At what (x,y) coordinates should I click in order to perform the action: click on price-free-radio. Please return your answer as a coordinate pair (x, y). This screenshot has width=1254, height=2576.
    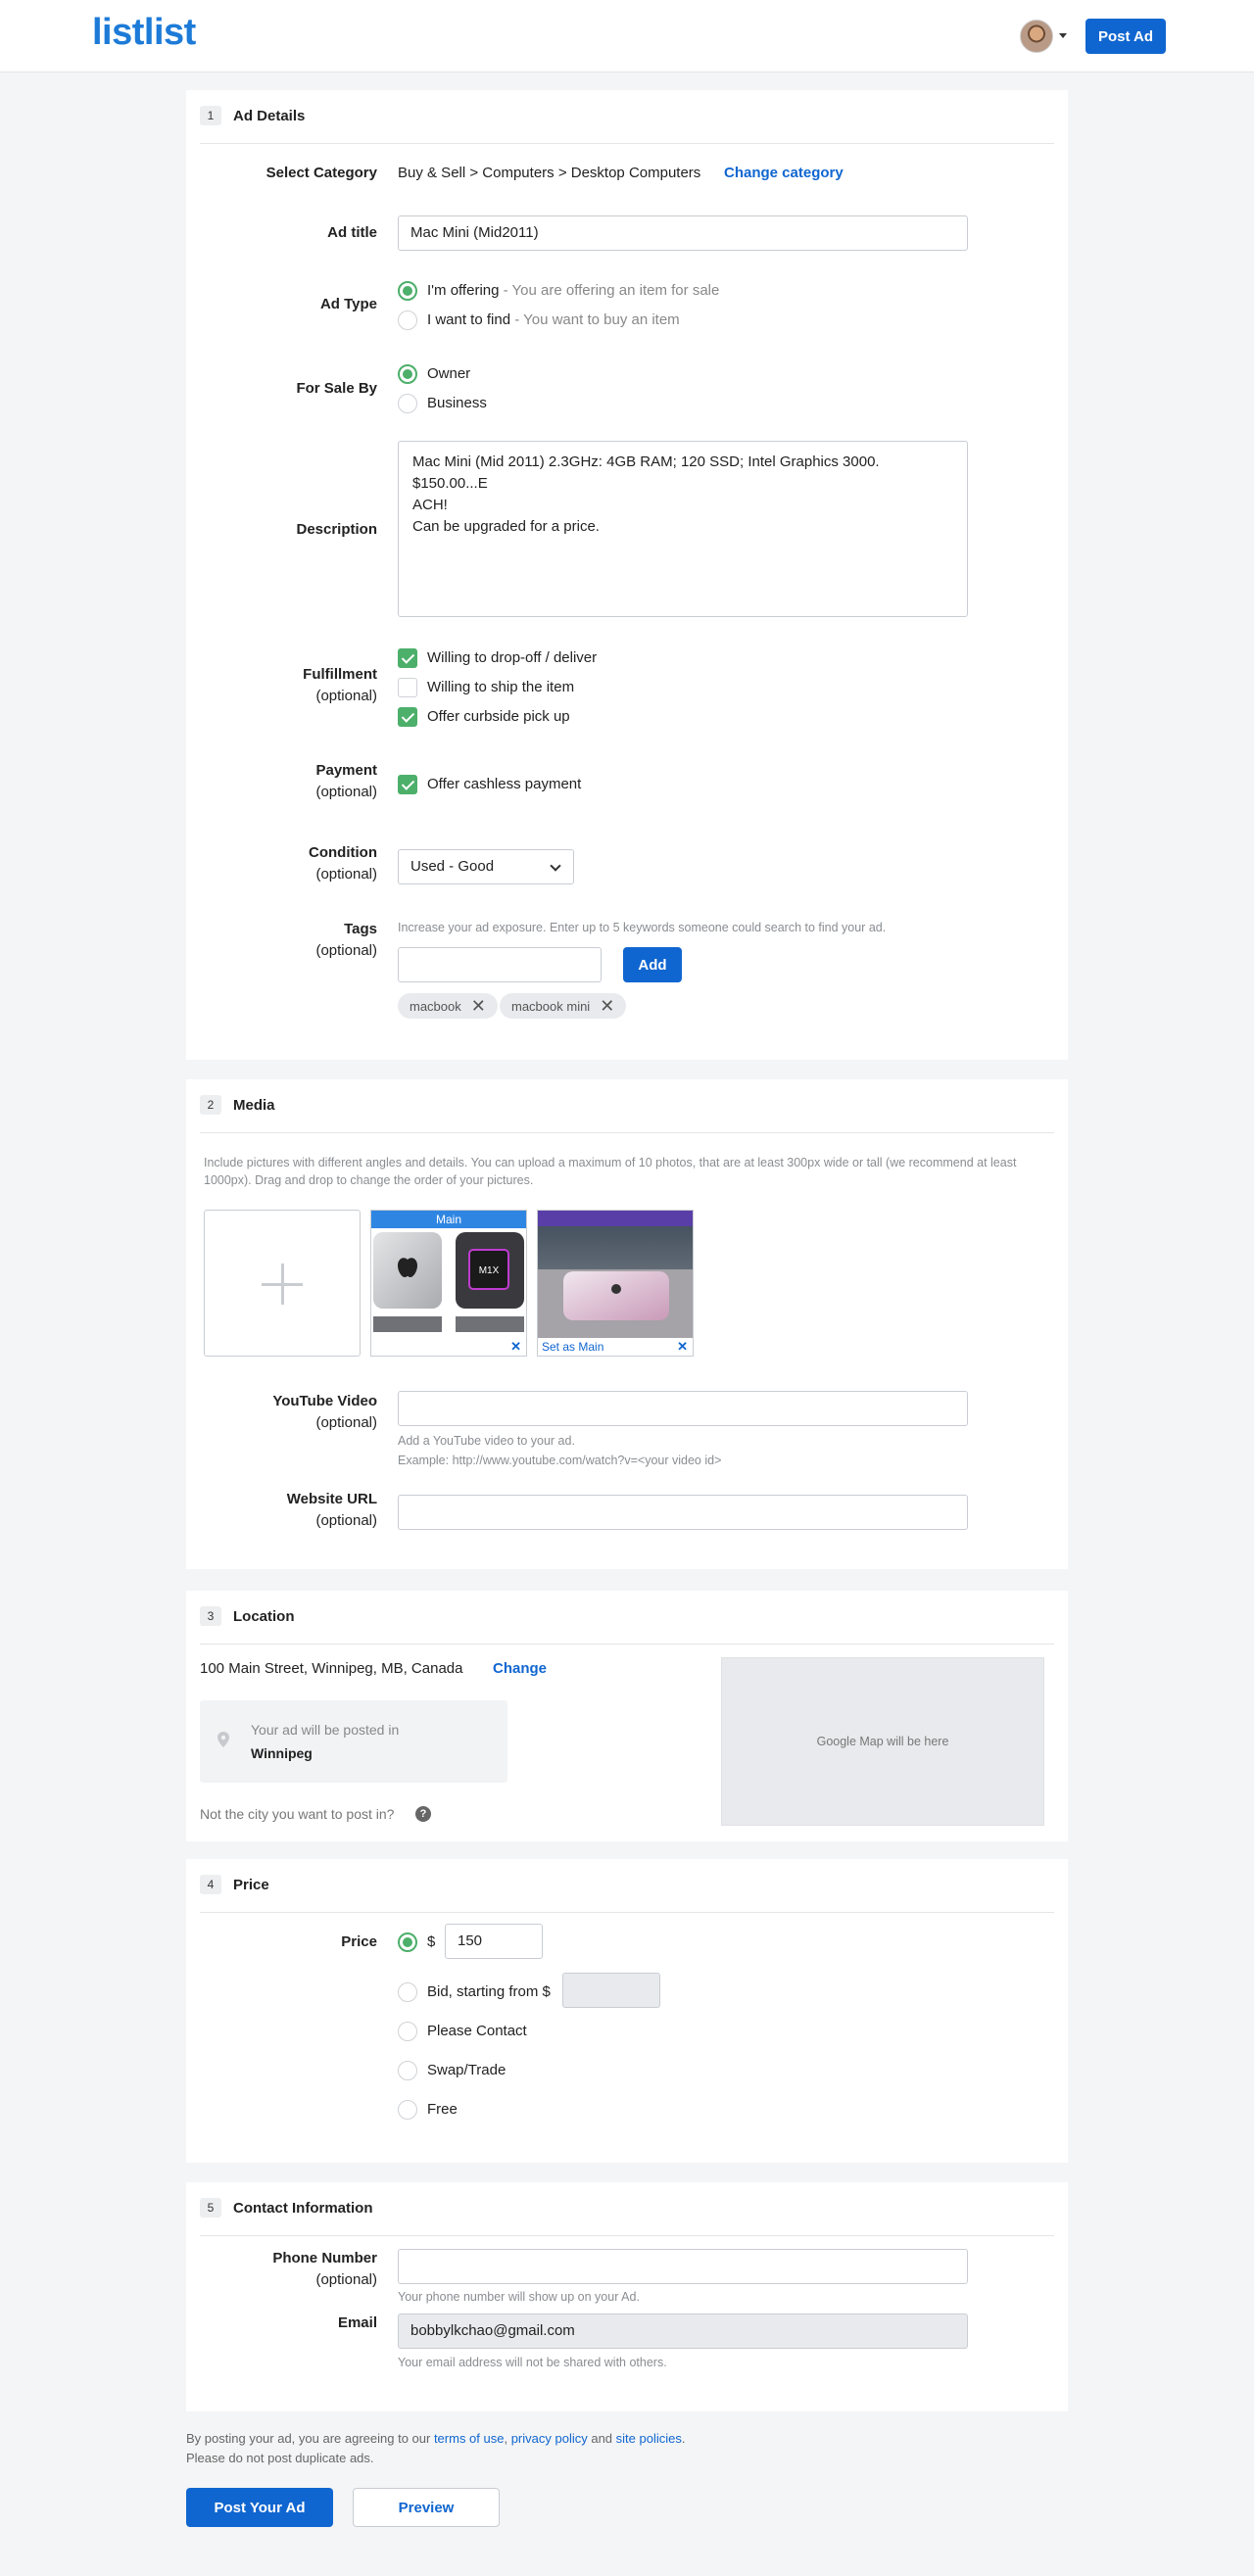
    Looking at the image, I should click on (407, 2110).